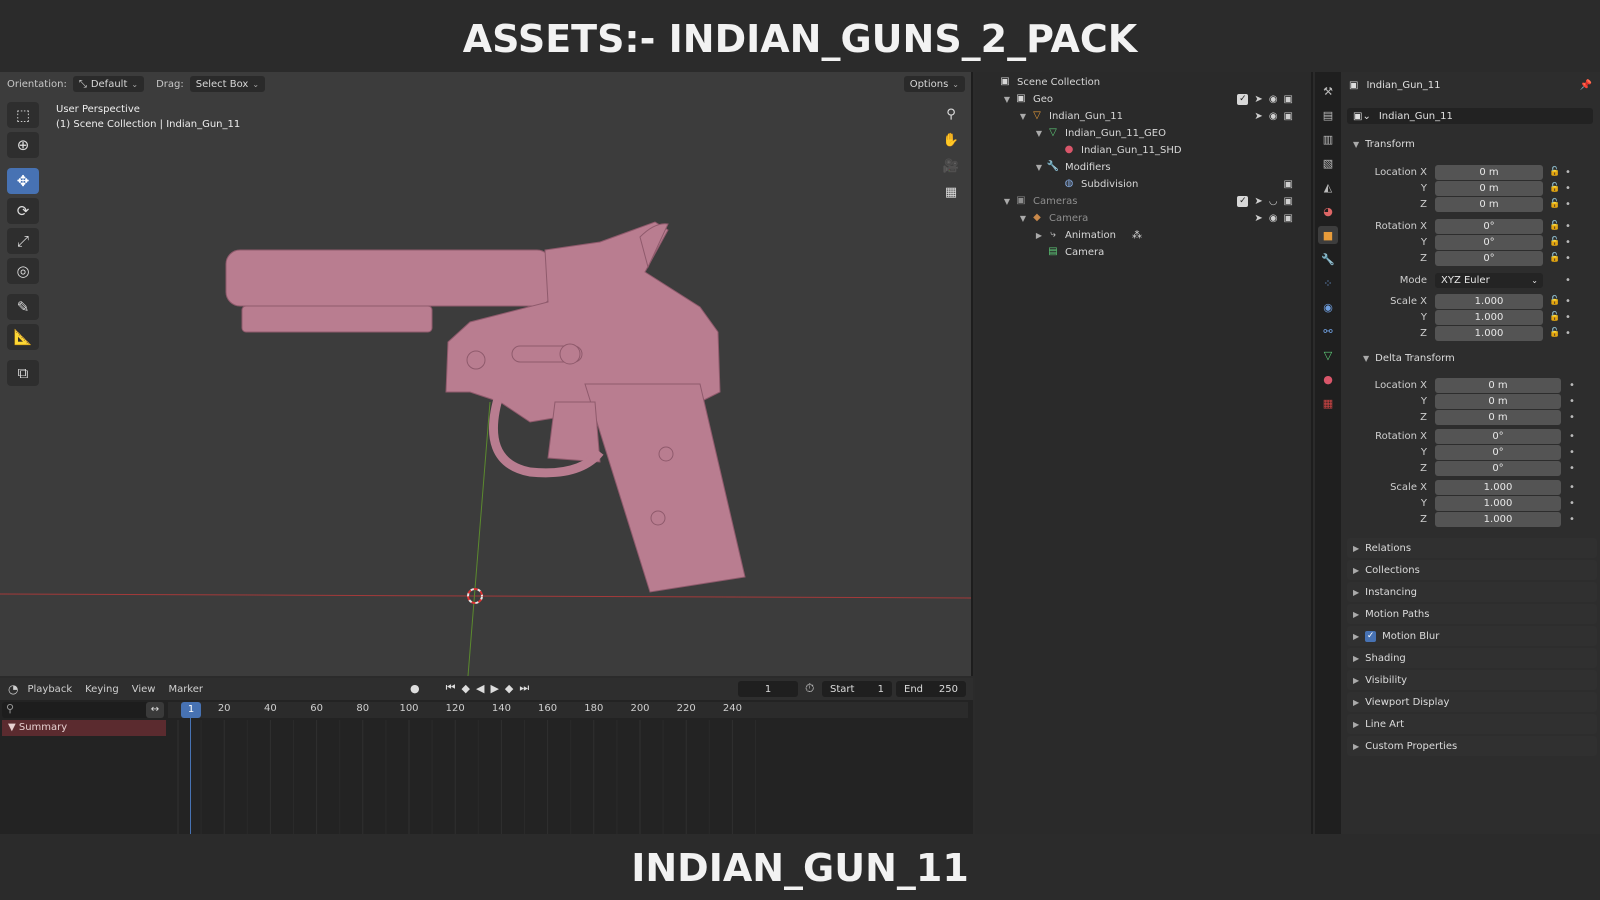 This screenshot has height=900, width=1600. What do you see at coordinates (1489, 317) in the screenshot?
I see `scale-y-field: 1.000` at bounding box center [1489, 317].